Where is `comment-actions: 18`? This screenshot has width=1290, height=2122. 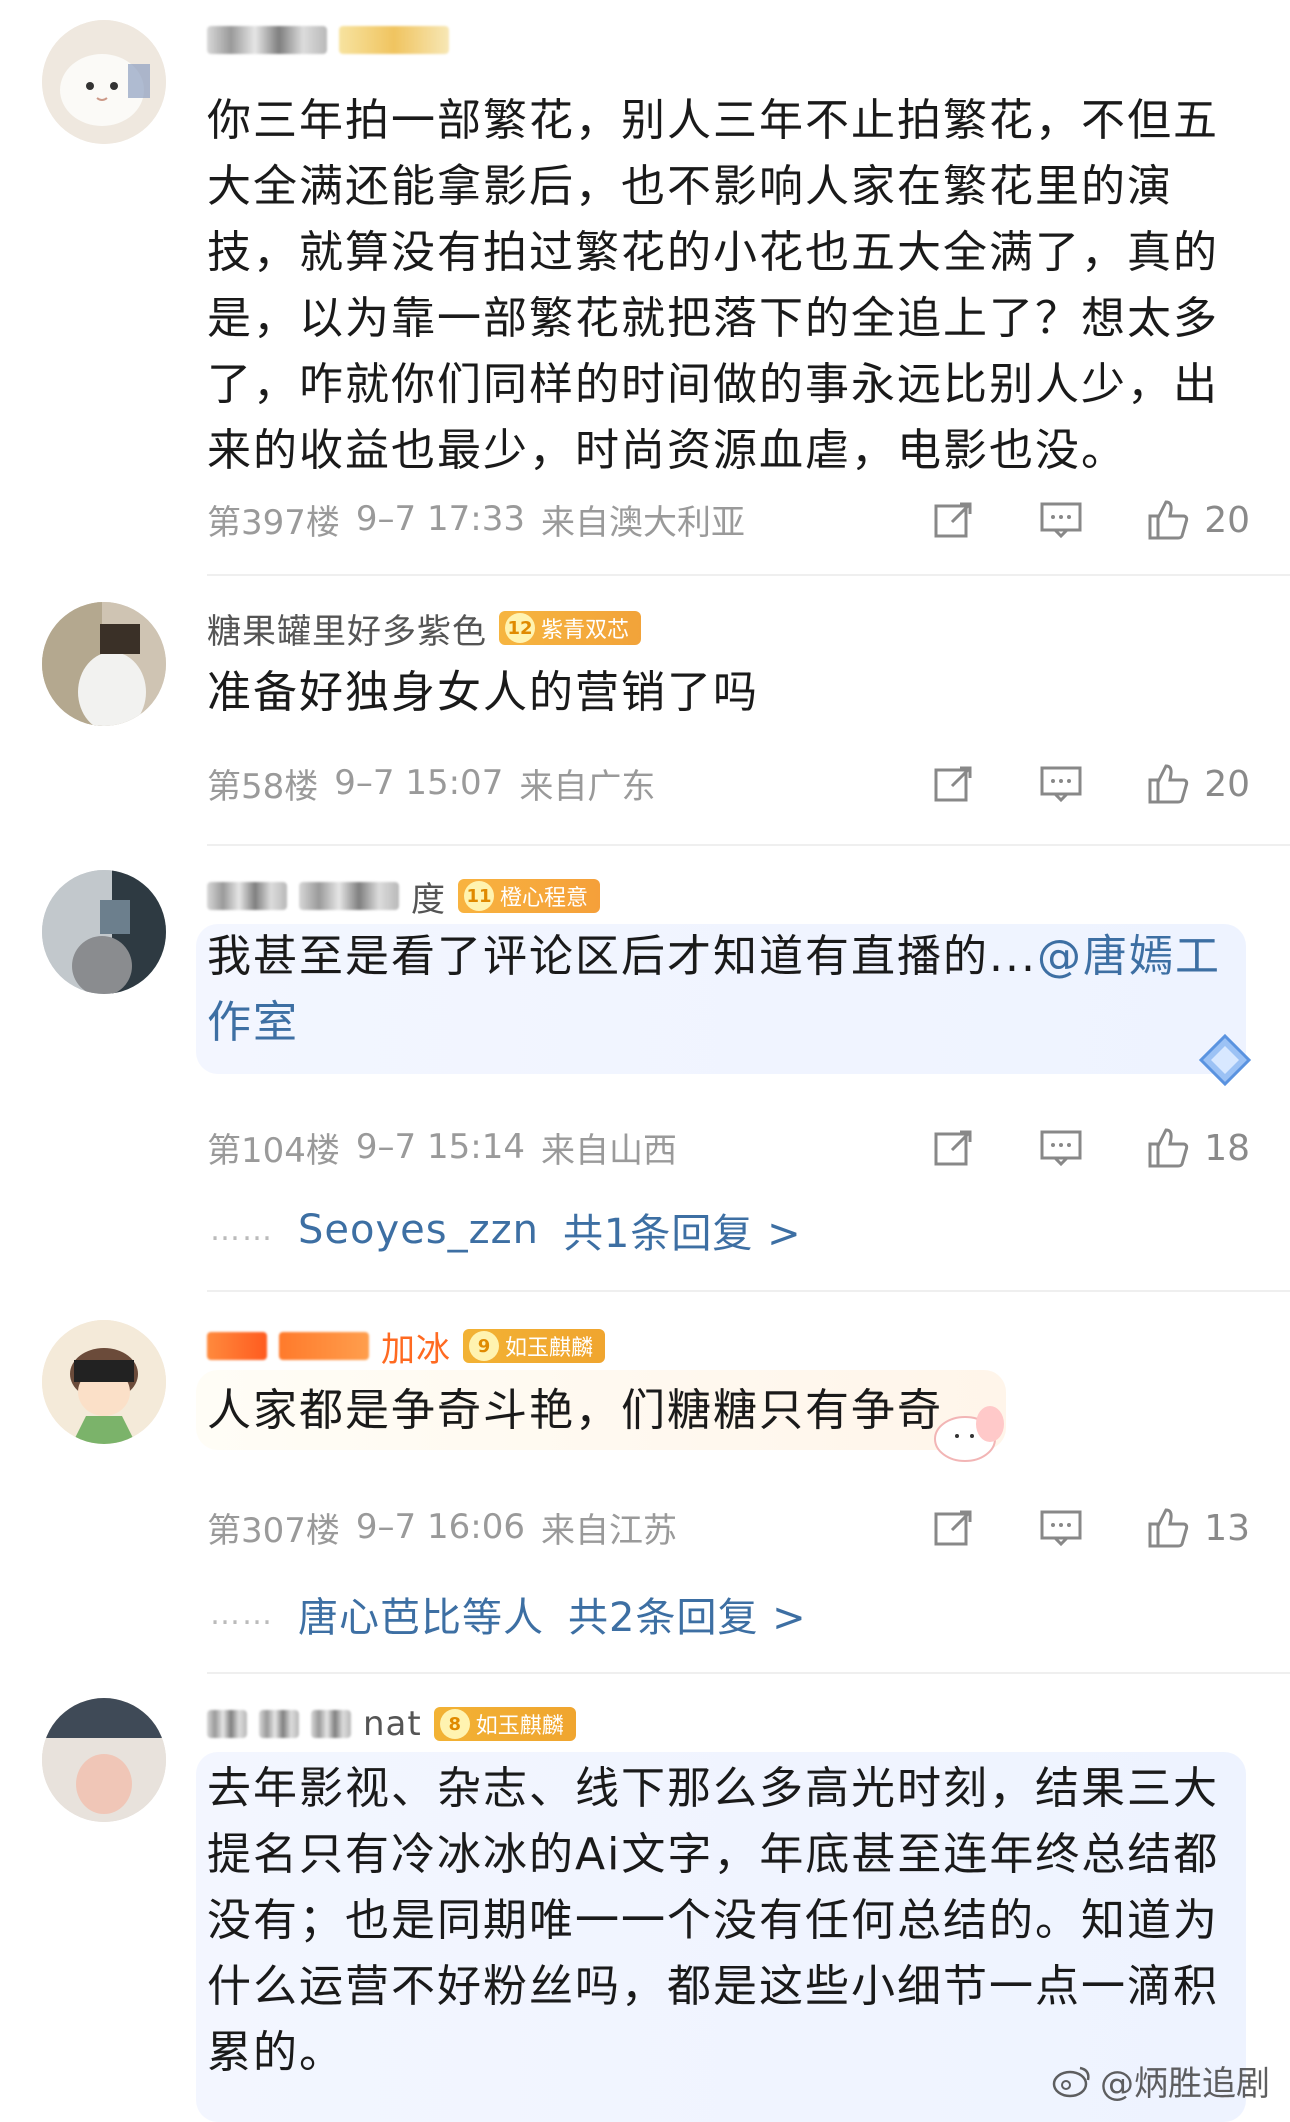
comment-actions: 18 is located at coordinates (1090, 1148).